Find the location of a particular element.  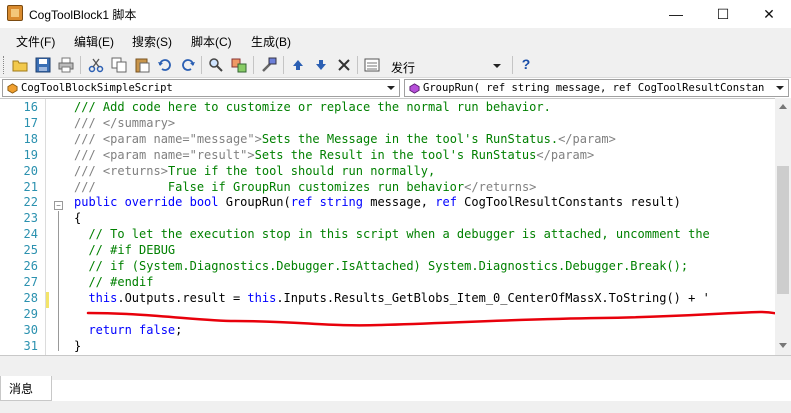

code-token: <param name="result"> is located at coordinates (178, 154).